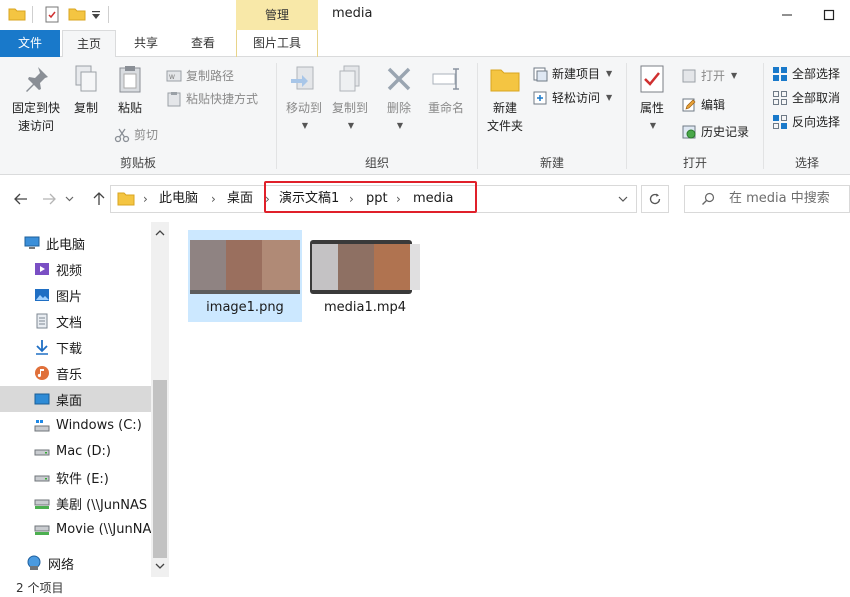 The height and width of the screenshot is (597, 850). I want to click on manage-tab: 管理, so click(277, 15).